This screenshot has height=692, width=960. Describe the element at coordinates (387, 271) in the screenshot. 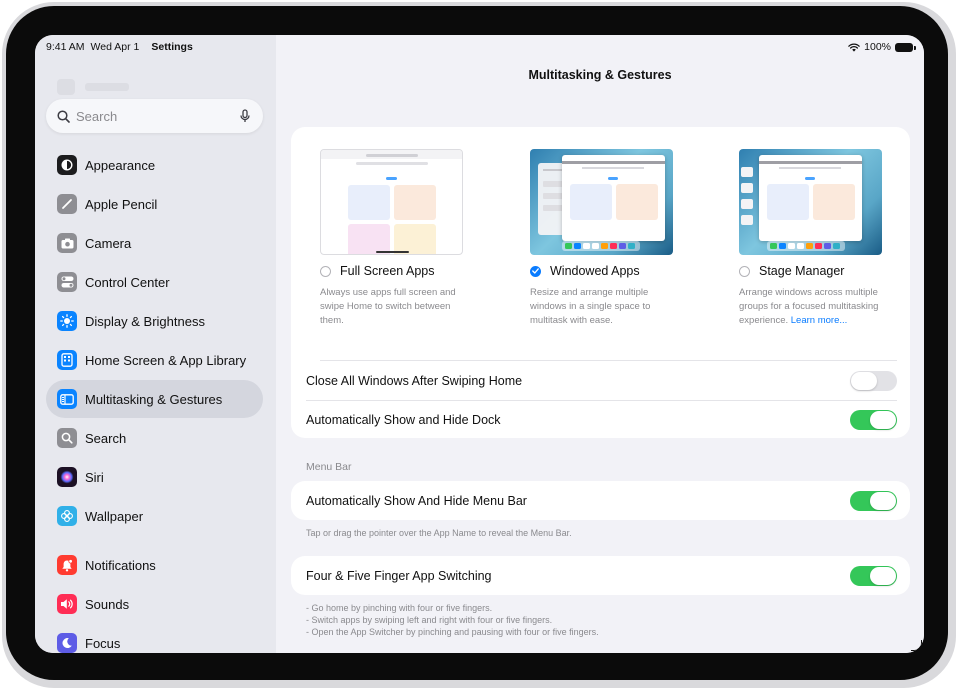

I see `full-screen-label: Full Screen Apps` at that location.